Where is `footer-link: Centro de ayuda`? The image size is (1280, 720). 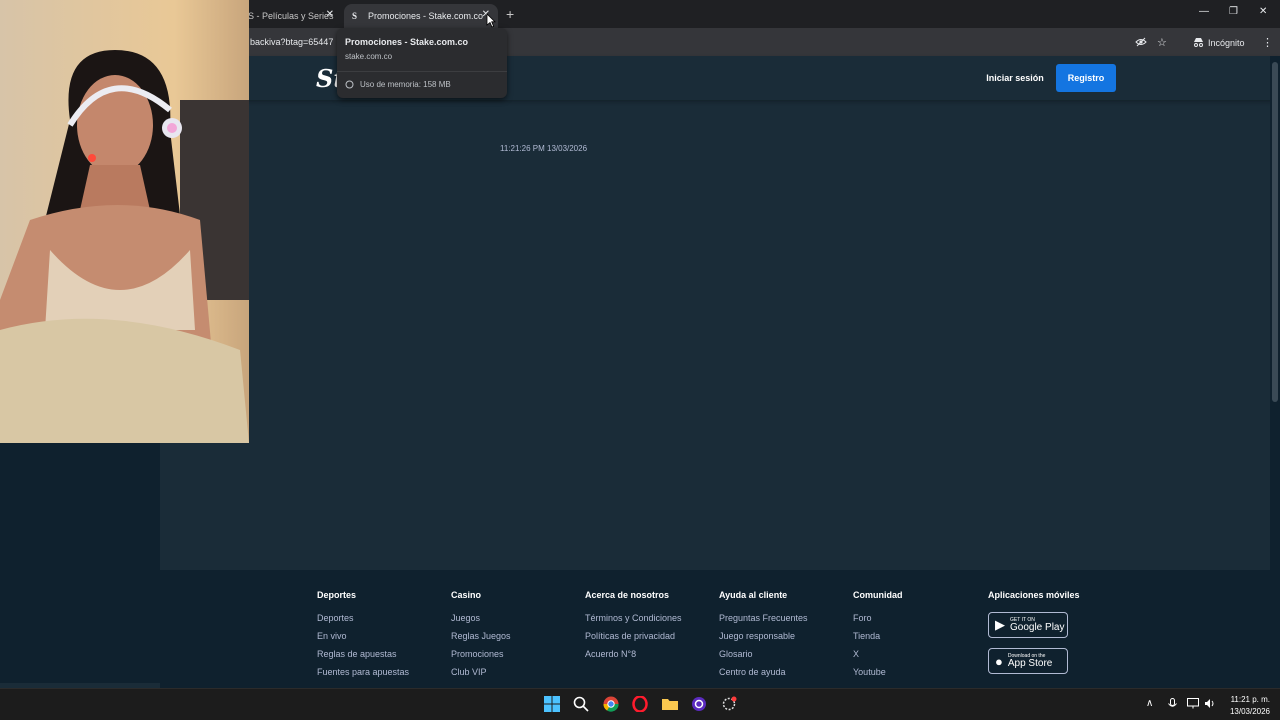 footer-link: Centro de ayuda is located at coordinates (763, 672).